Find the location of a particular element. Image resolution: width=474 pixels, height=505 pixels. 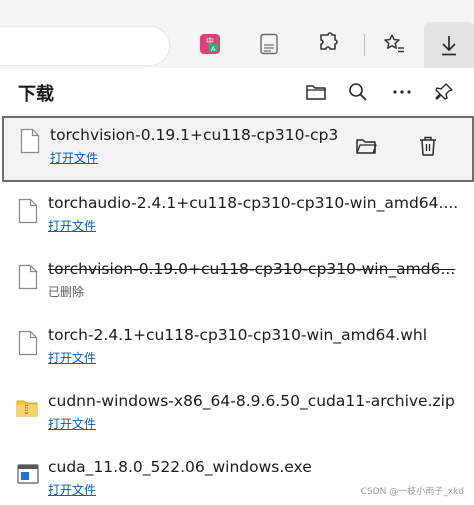

more-icon is located at coordinates (402, 92).